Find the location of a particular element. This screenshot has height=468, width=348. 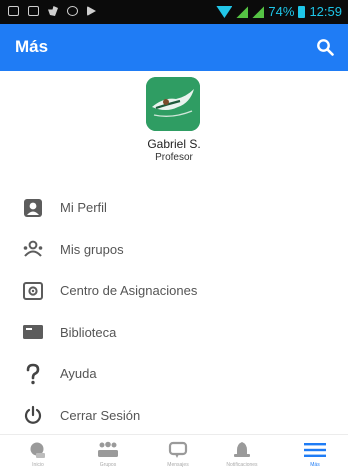

shield-icon is located at coordinates (72, 11).